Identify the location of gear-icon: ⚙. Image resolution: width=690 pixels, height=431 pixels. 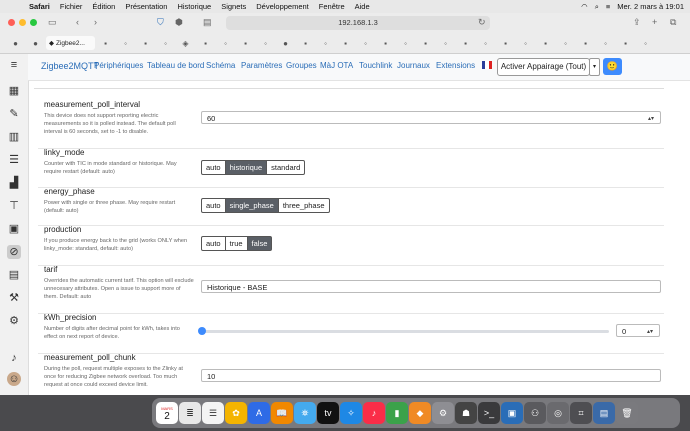
(14, 321).